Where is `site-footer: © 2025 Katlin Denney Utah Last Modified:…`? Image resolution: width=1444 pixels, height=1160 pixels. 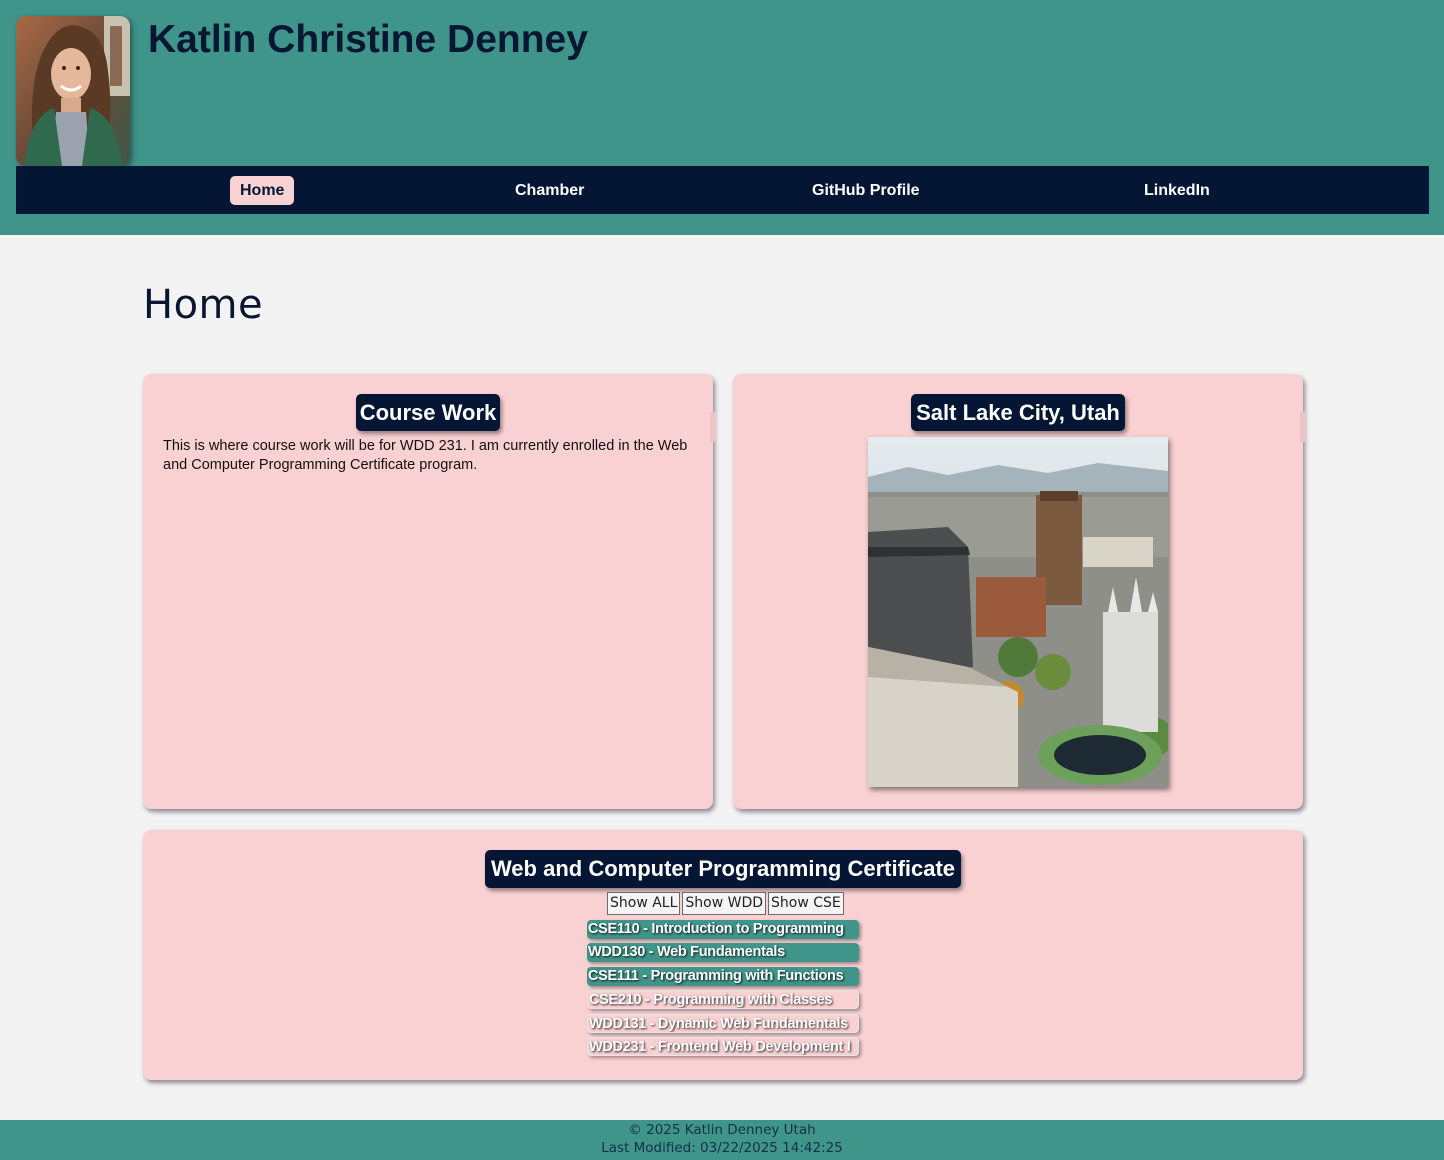
site-footer: © 2025 Katlin Denney Utah Last Modified:… is located at coordinates (722, 1140).